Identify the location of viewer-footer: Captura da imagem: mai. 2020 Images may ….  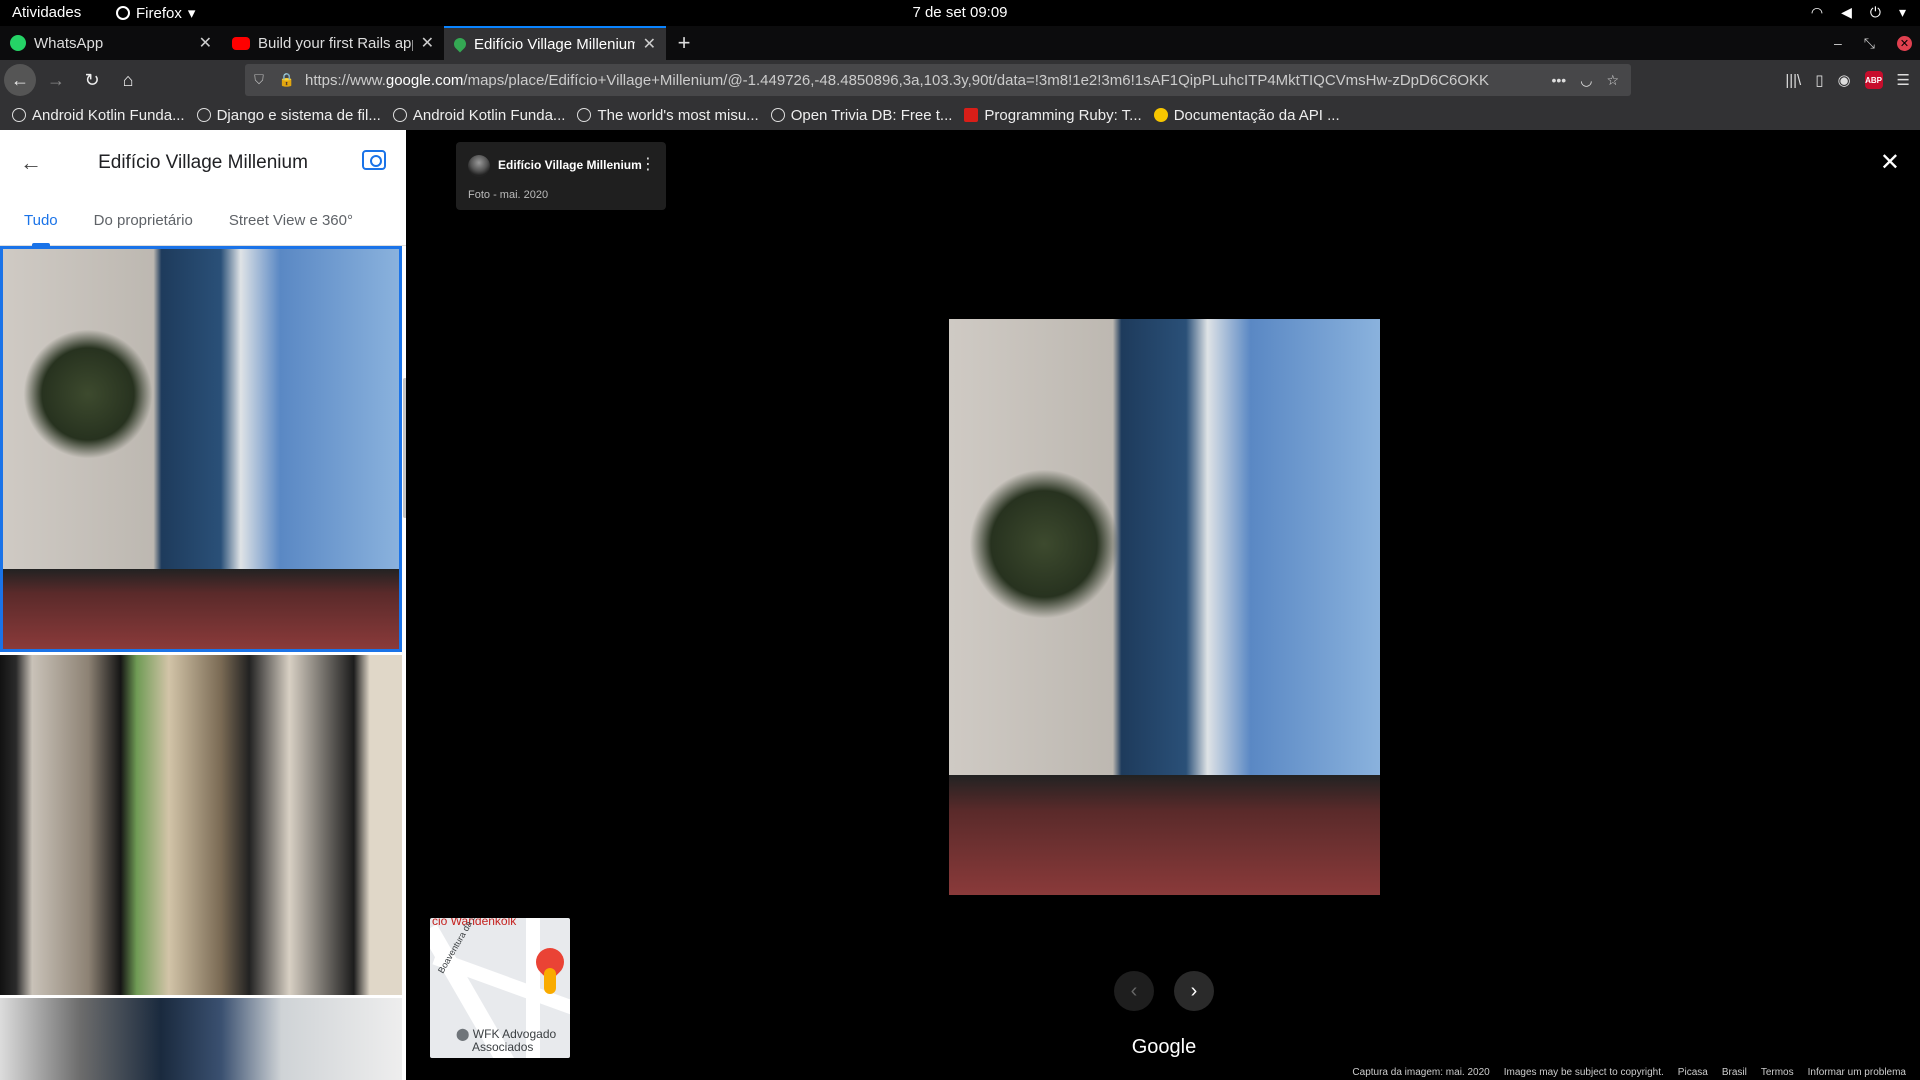
(1629, 1072).